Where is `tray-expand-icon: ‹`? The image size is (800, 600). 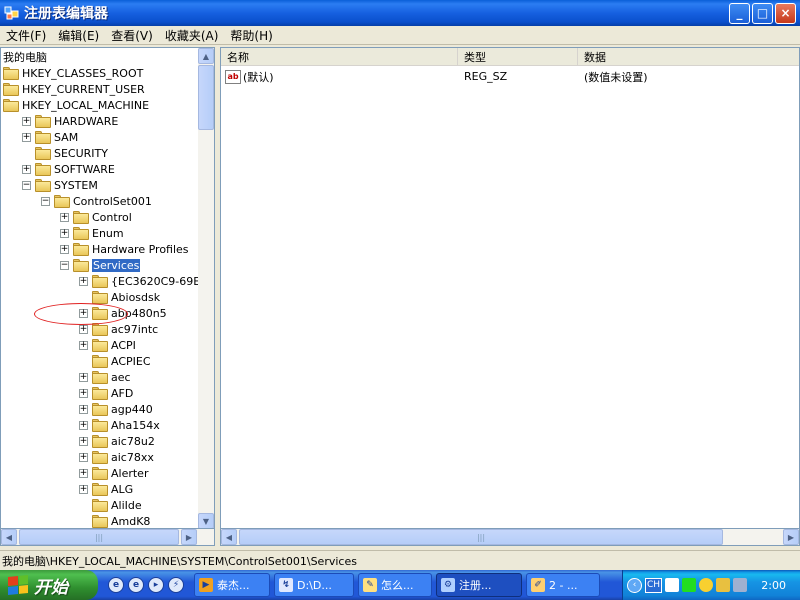 tray-expand-icon: ‹ is located at coordinates (634, 585).